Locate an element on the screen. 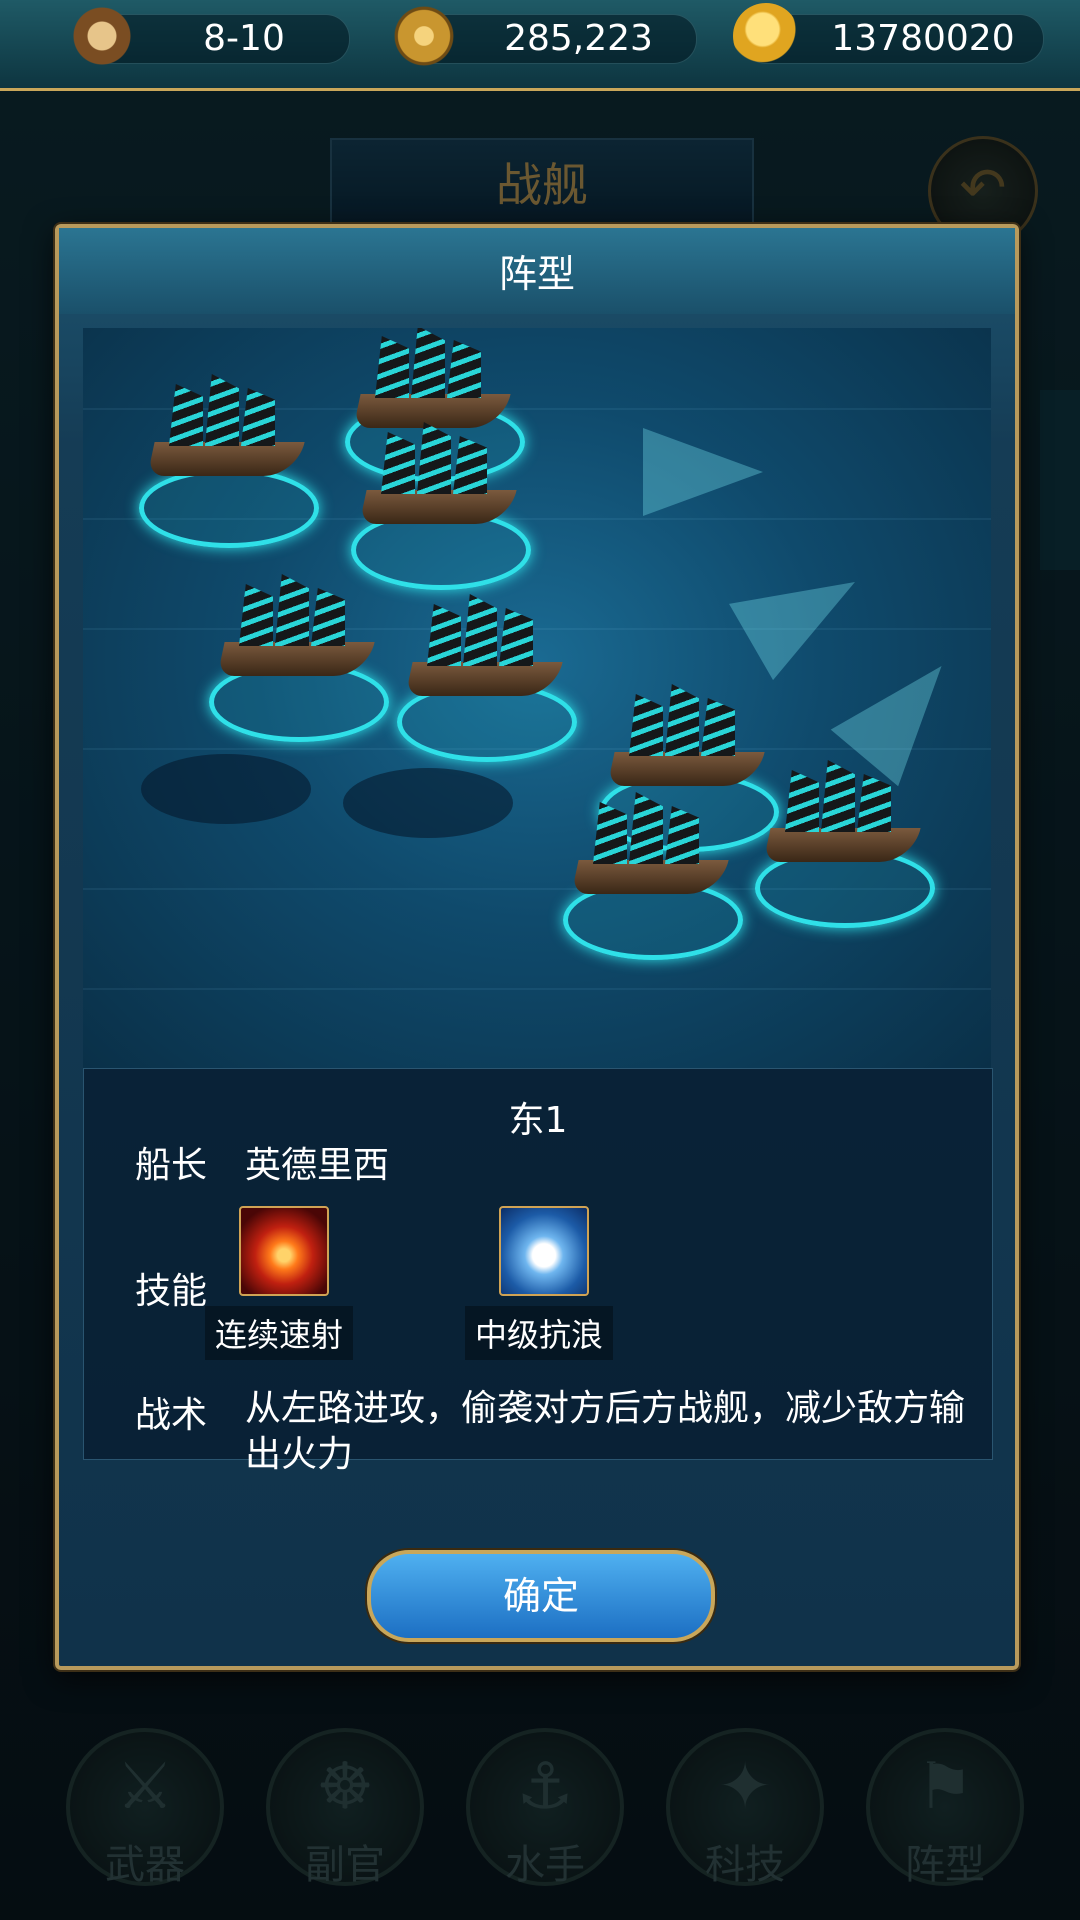  gold-counter: 13780020 is located at coordinates (888, 36).